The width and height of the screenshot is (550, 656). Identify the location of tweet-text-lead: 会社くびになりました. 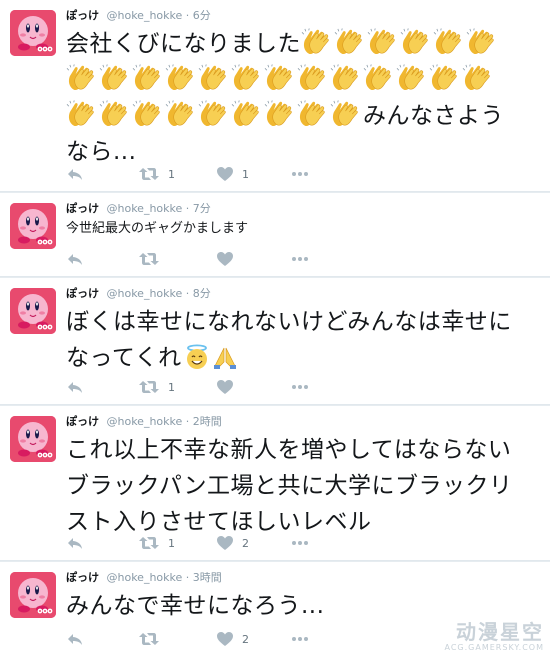
(183, 44).